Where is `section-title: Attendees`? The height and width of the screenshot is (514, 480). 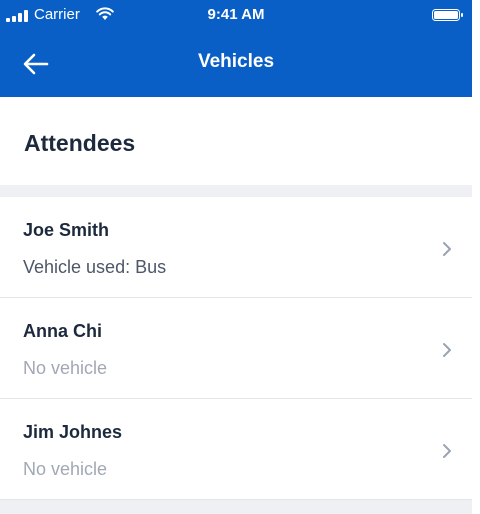
section-title: Attendees is located at coordinates (80, 143).